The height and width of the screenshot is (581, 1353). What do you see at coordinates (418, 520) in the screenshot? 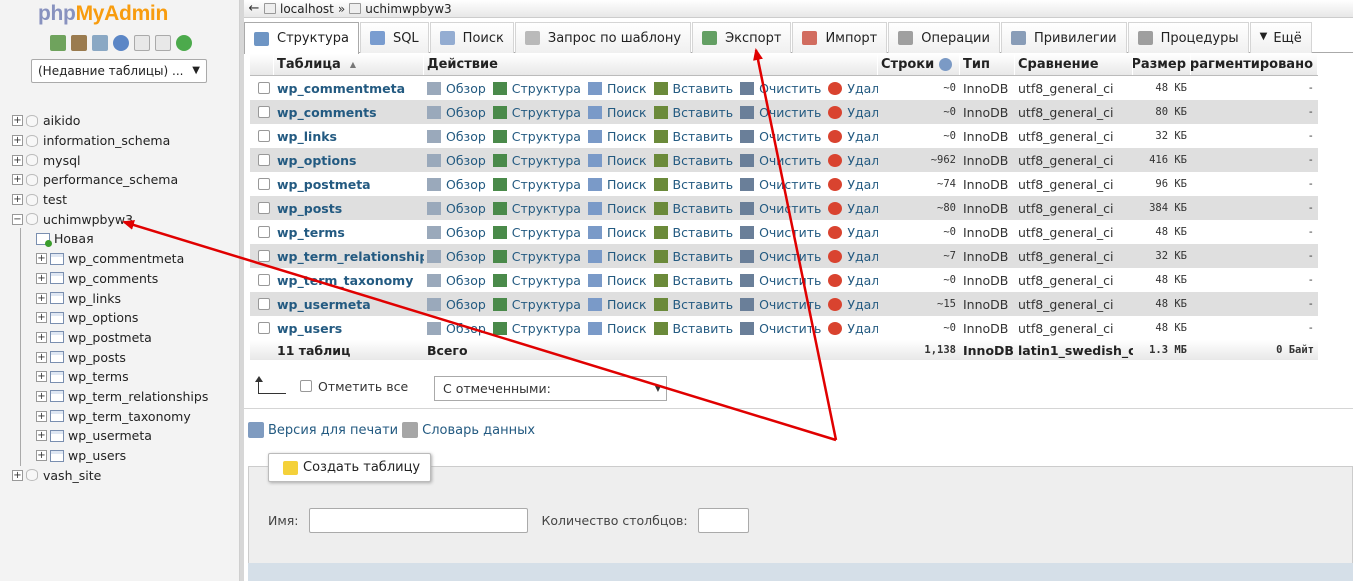
I see `table-name-input` at bounding box center [418, 520].